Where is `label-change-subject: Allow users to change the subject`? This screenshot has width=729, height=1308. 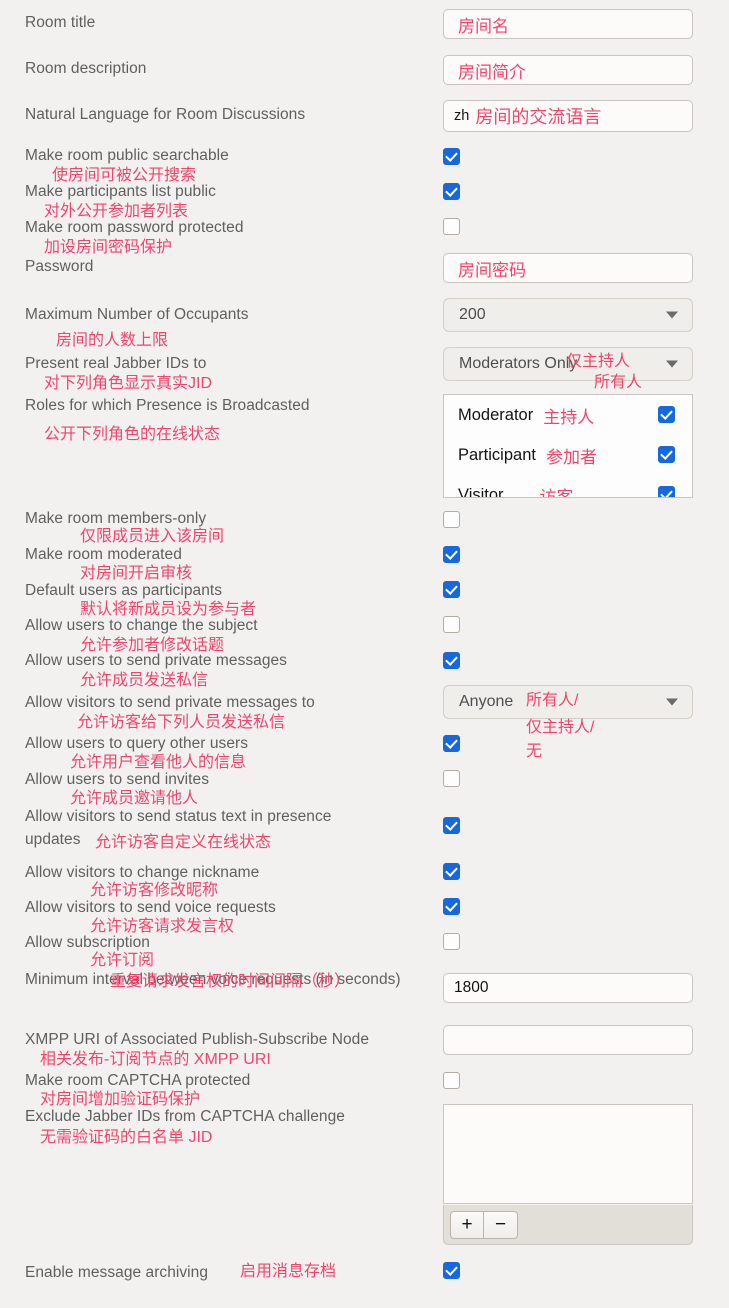 label-change-subject: Allow users to change the subject is located at coordinates (141, 625).